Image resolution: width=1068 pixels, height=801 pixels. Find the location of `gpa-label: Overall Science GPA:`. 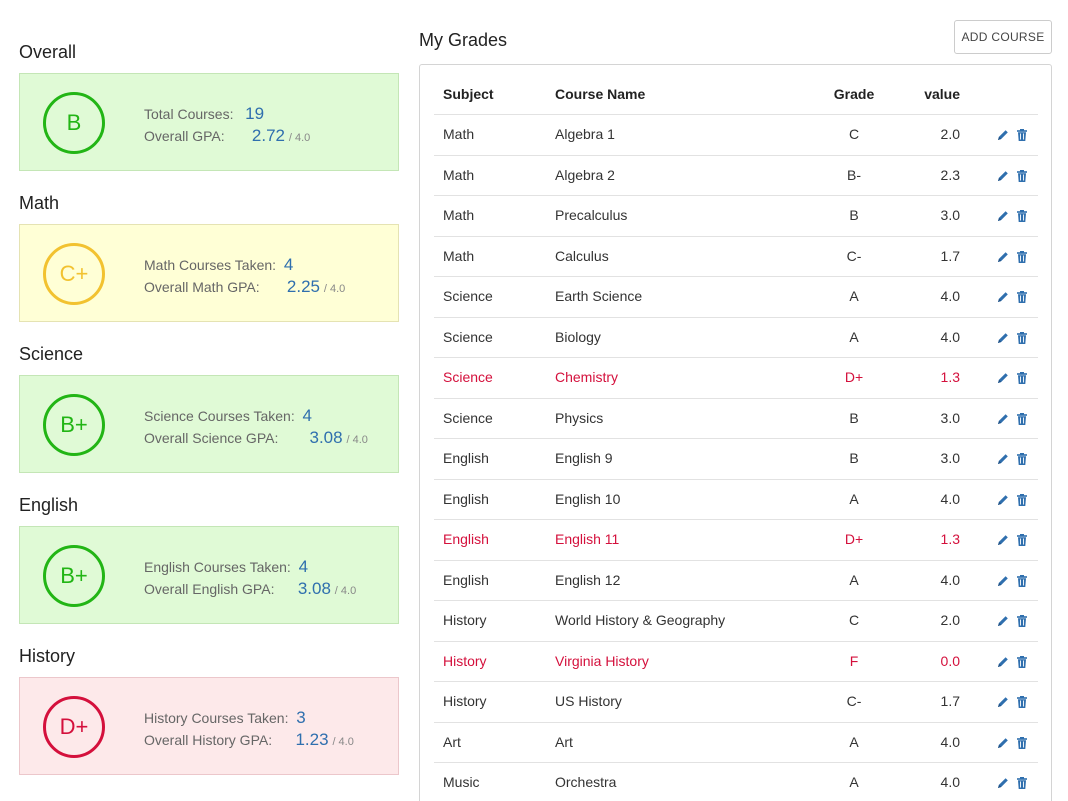

gpa-label: Overall Science GPA: is located at coordinates (211, 438).